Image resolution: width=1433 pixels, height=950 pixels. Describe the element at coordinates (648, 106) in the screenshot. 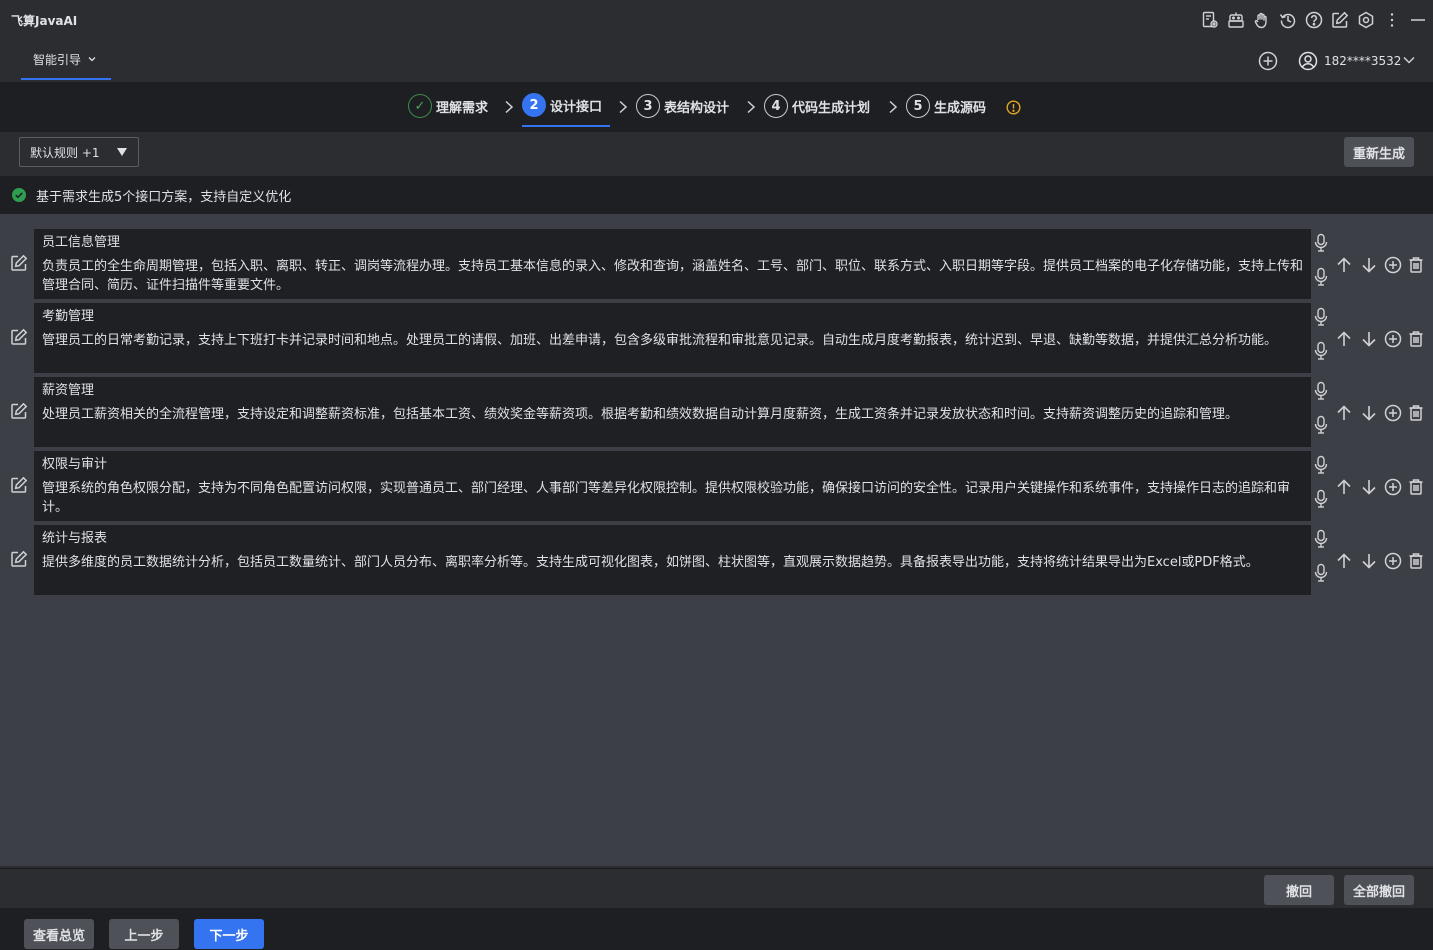

I see `step-number: 3` at that location.